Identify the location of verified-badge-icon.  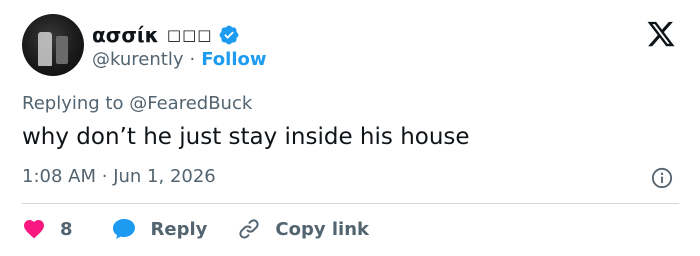
(229, 35).